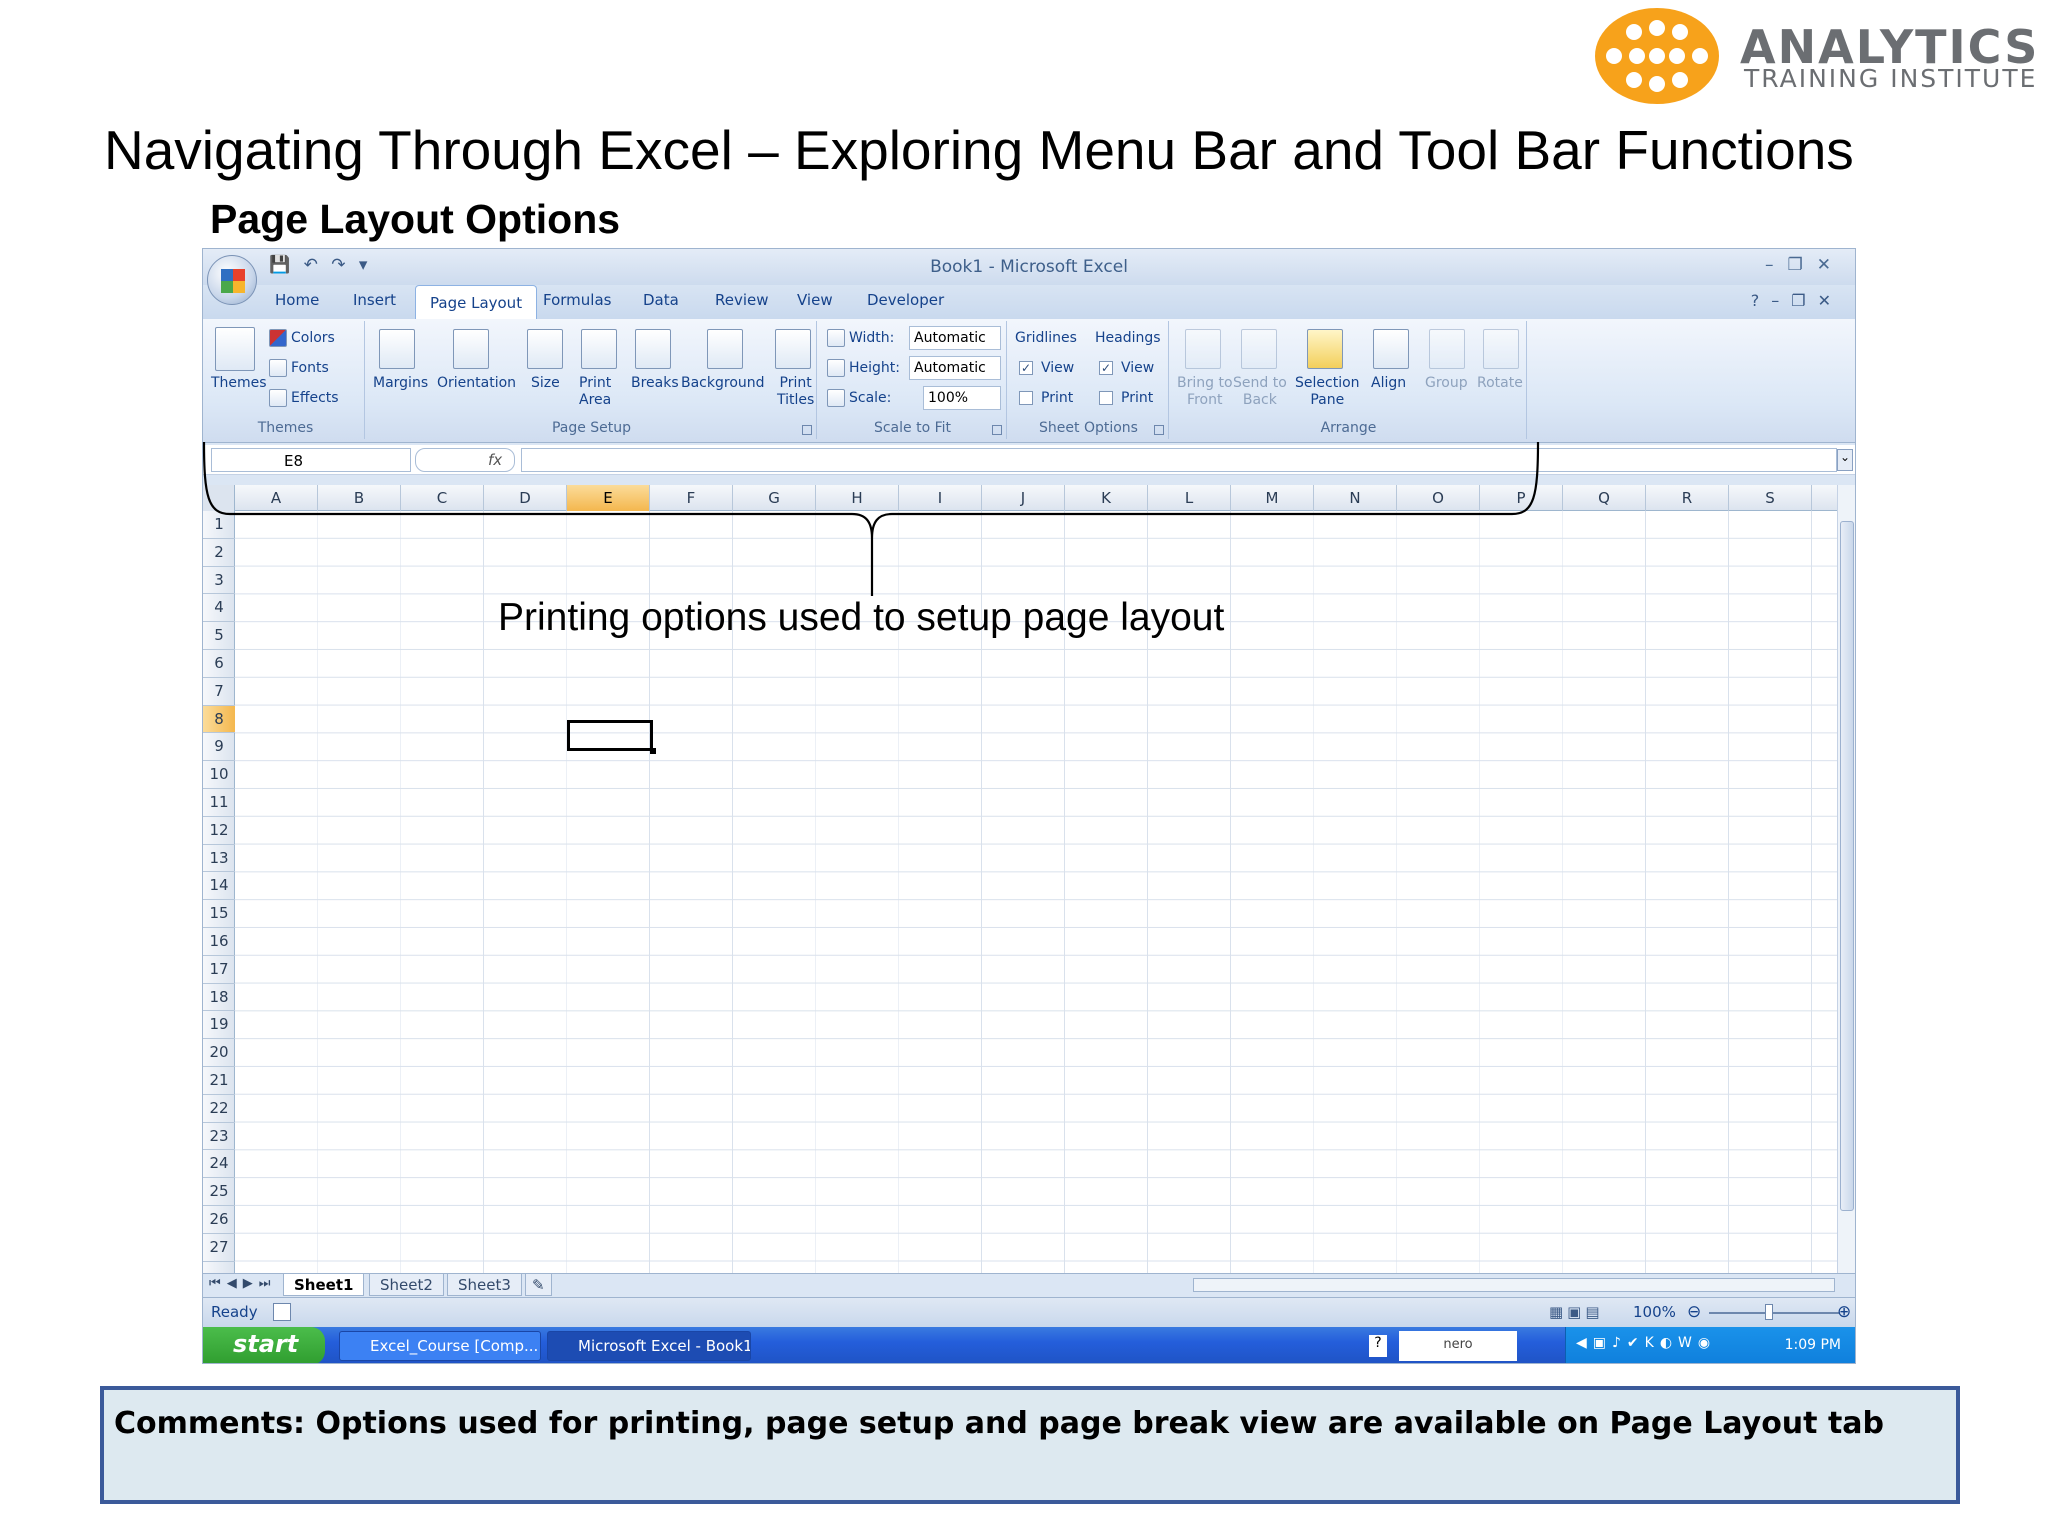 The width and height of the screenshot is (2048, 1536). I want to click on headings-print-checkbox, so click(1106, 398).